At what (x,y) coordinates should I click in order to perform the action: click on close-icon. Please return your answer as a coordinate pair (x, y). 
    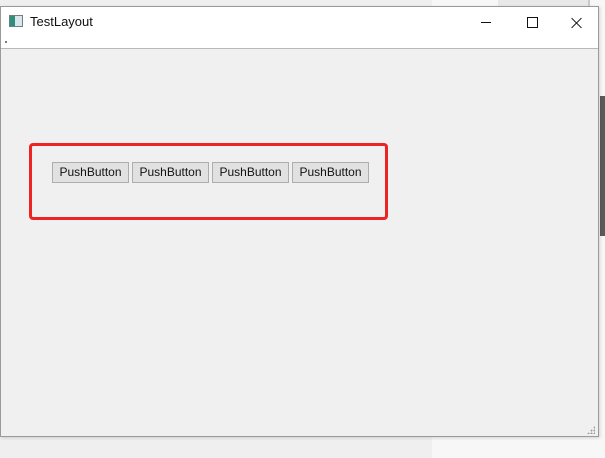
    Looking at the image, I should click on (576, 22).